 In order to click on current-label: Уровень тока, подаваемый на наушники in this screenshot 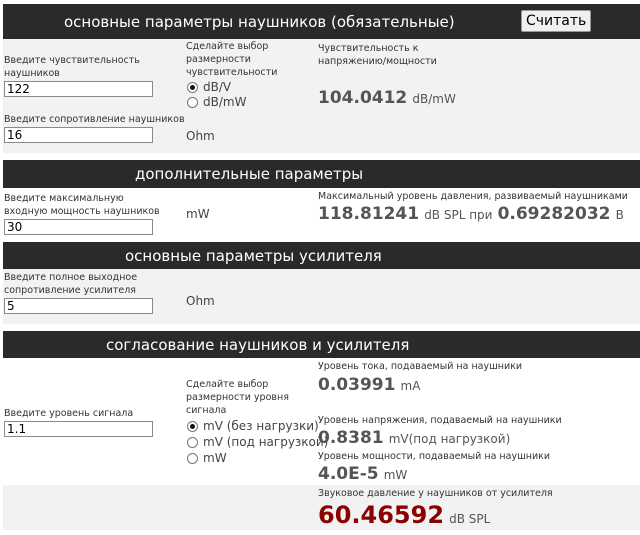, I will do `click(420, 366)`.